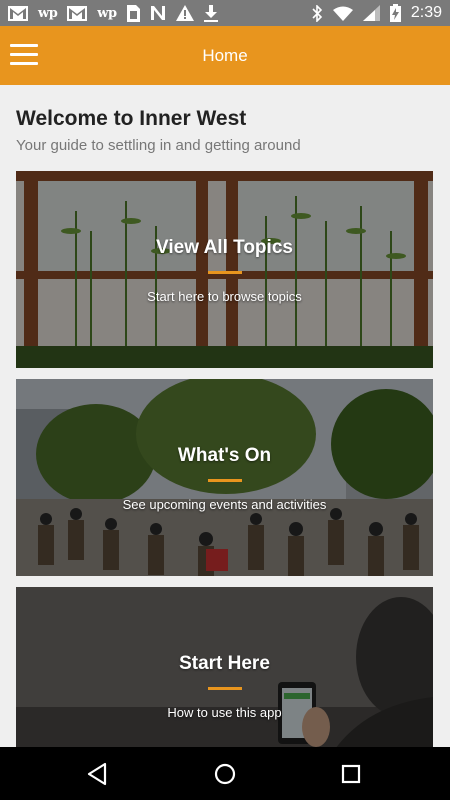  What do you see at coordinates (224, 663) in the screenshot?
I see `card-title: Start Here` at bounding box center [224, 663].